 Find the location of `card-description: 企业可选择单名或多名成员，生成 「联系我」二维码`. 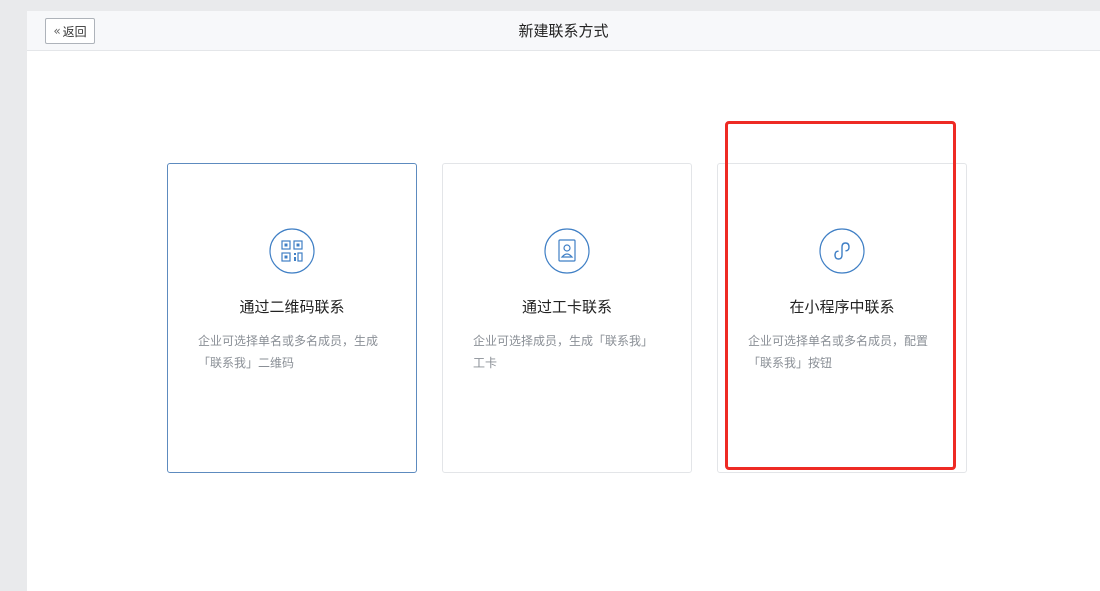

card-description: 企业可选择单名或多名成员，生成 「联系我」二维码 is located at coordinates (293, 352).